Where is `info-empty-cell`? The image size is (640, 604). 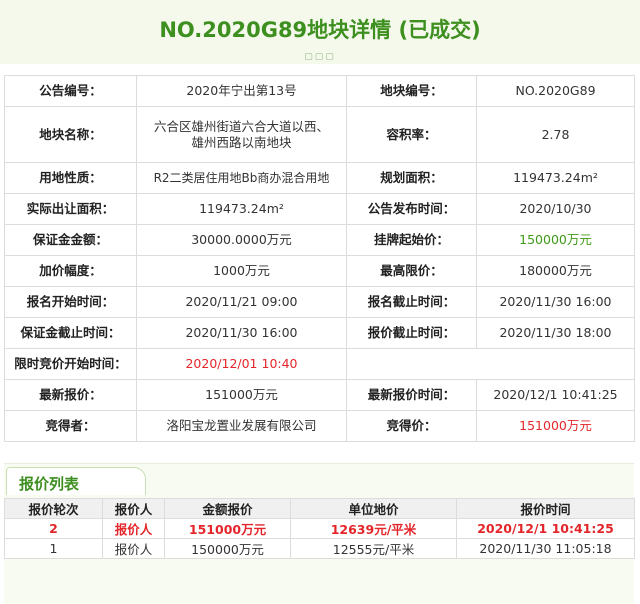 info-empty-cell is located at coordinates (490, 364).